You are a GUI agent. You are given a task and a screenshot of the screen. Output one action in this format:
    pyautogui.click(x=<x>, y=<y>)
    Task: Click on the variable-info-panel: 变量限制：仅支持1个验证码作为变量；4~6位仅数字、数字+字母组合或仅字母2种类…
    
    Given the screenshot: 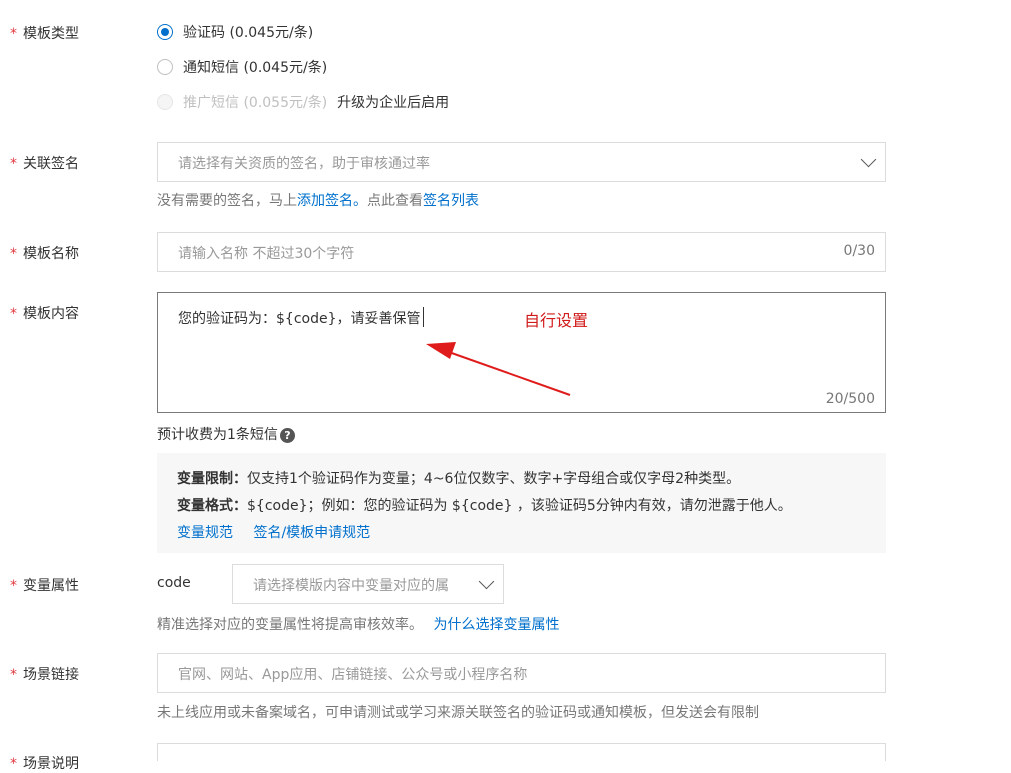 What is the action you would take?
    pyautogui.click(x=521, y=503)
    